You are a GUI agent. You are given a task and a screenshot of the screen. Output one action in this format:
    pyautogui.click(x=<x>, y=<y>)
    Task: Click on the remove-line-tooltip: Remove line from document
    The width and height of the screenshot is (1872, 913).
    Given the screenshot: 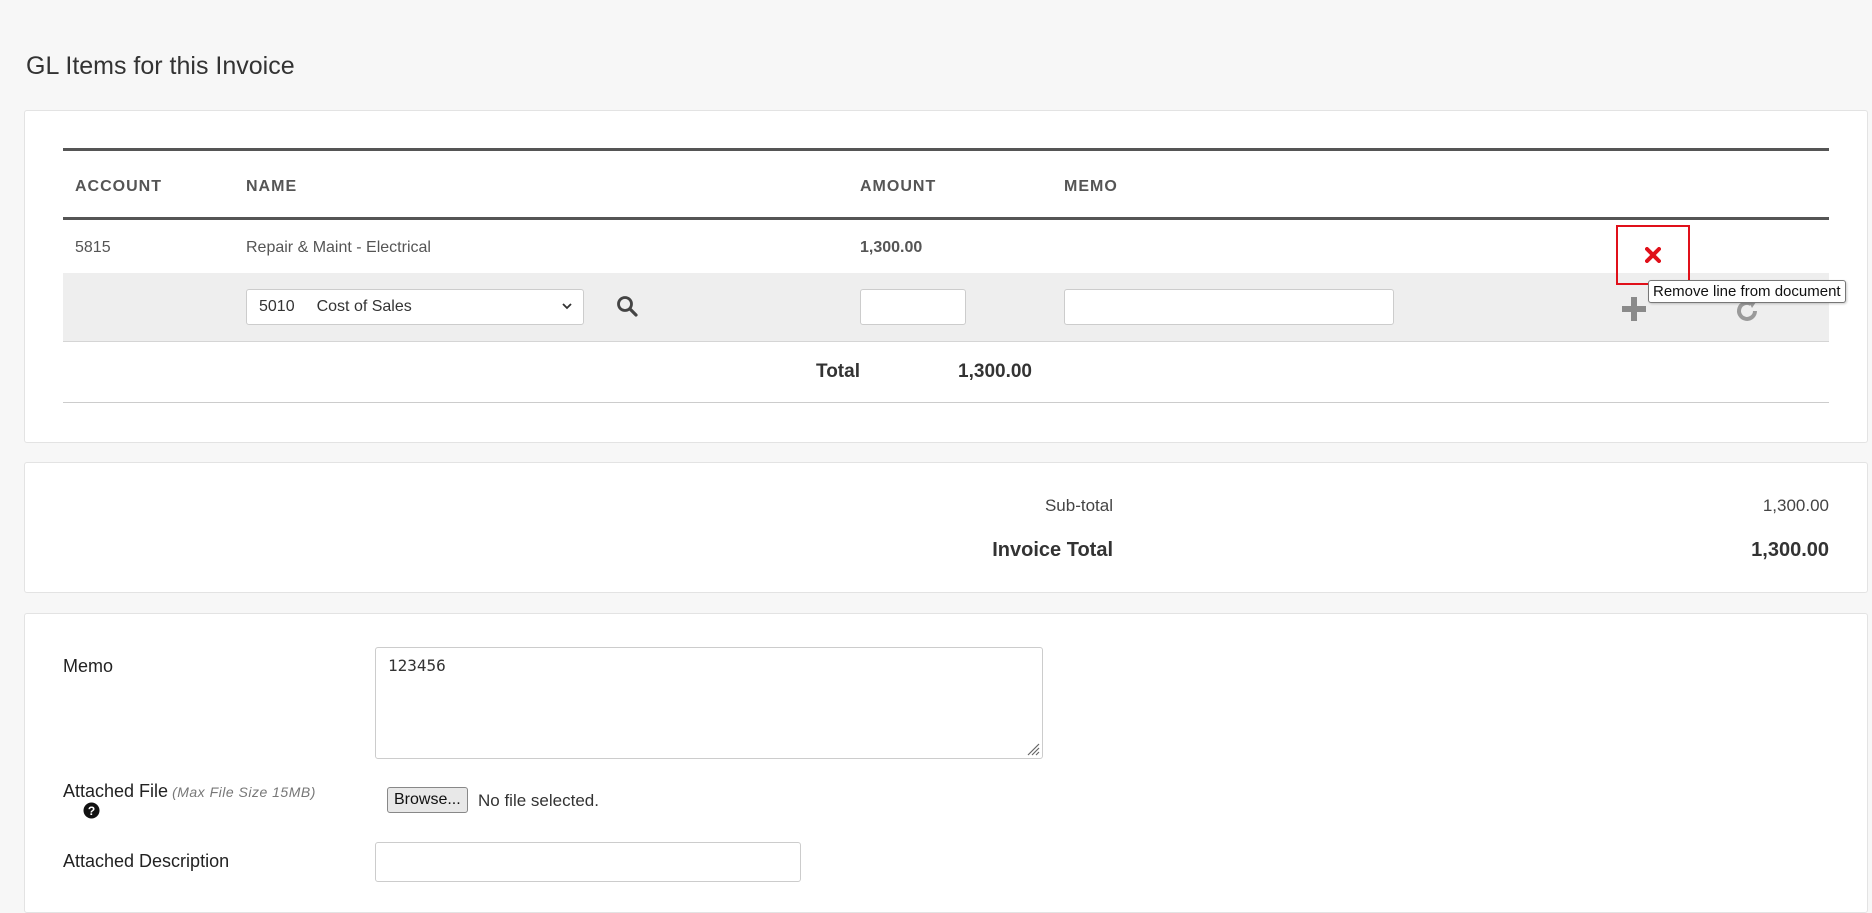 What is the action you would take?
    pyautogui.click(x=1747, y=291)
    